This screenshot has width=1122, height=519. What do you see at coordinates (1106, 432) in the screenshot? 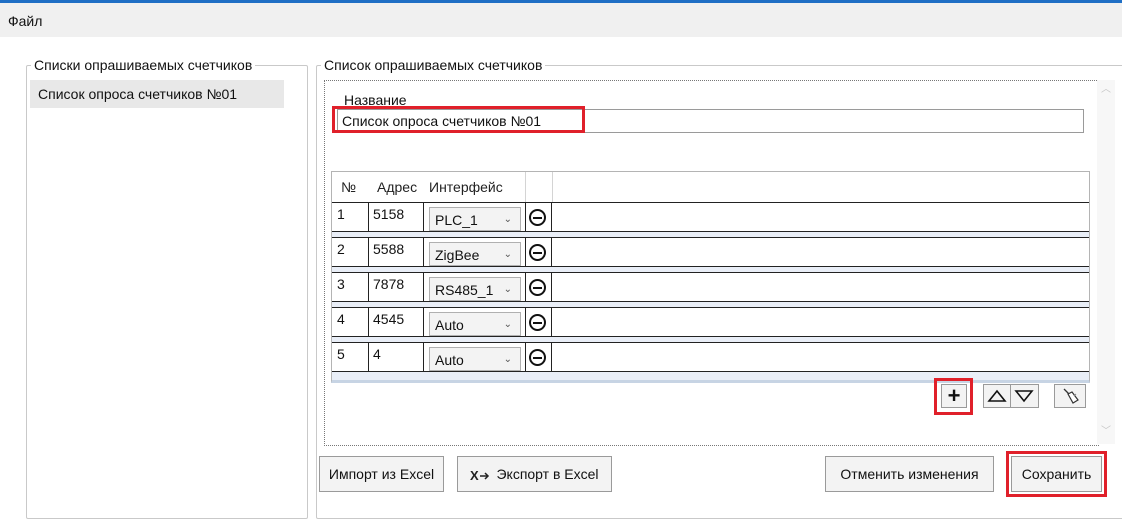
I see `scroll-down-icon: ﹀` at bounding box center [1106, 432].